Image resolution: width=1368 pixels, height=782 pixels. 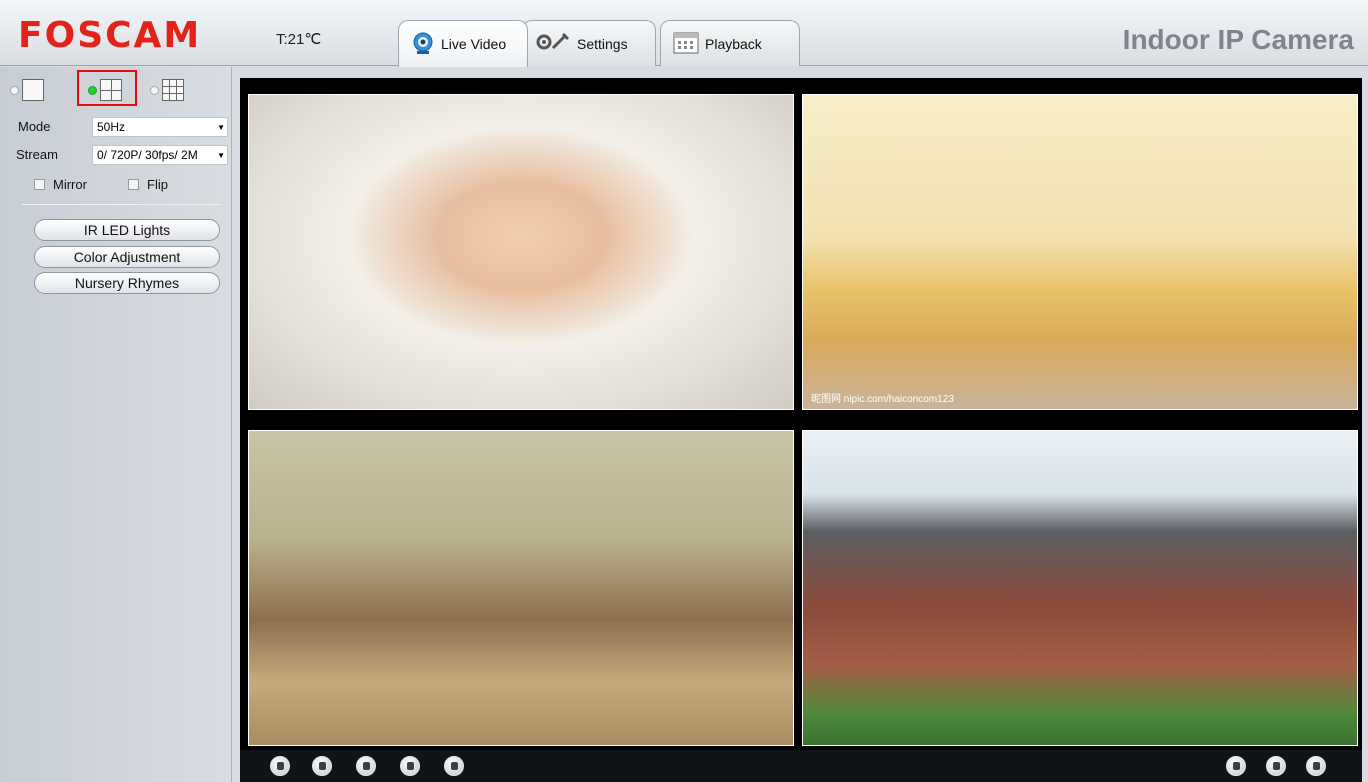 What do you see at coordinates (70, 184) in the screenshot?
I see `mirror-label: Mirror` at bounding box center [70, 184].